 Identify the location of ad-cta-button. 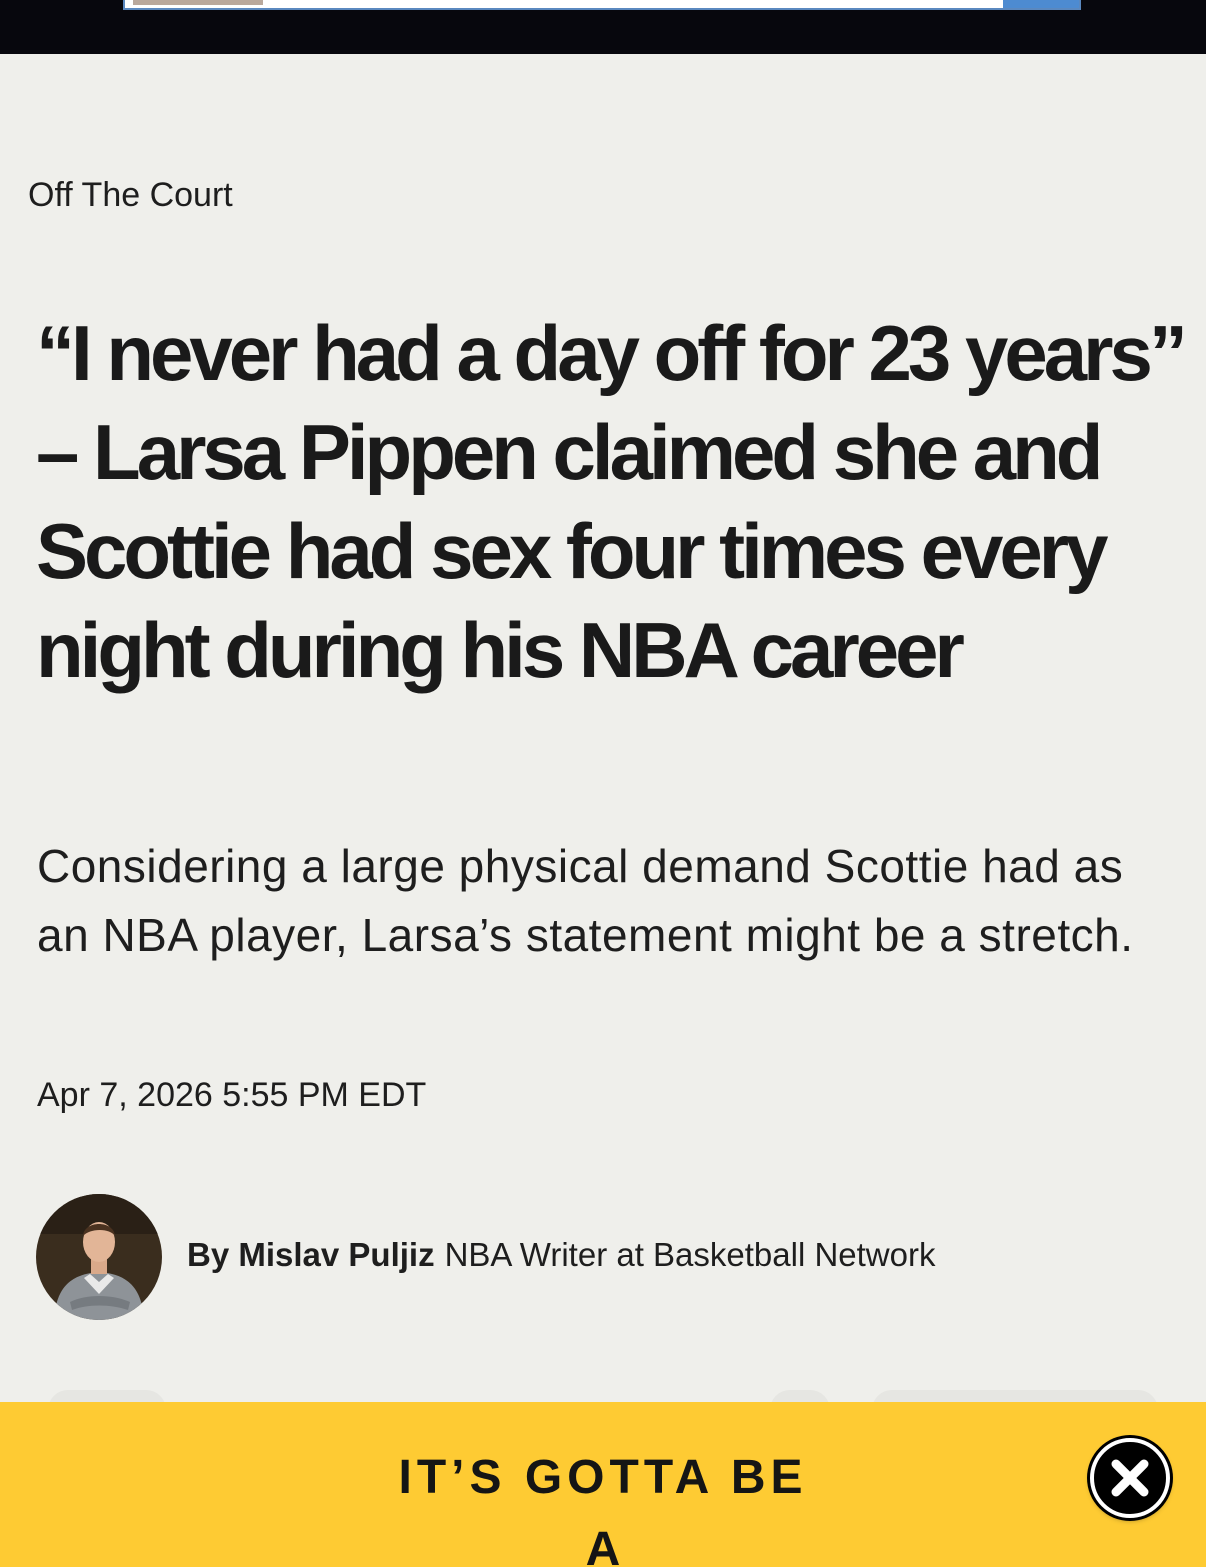
(1041, 4).